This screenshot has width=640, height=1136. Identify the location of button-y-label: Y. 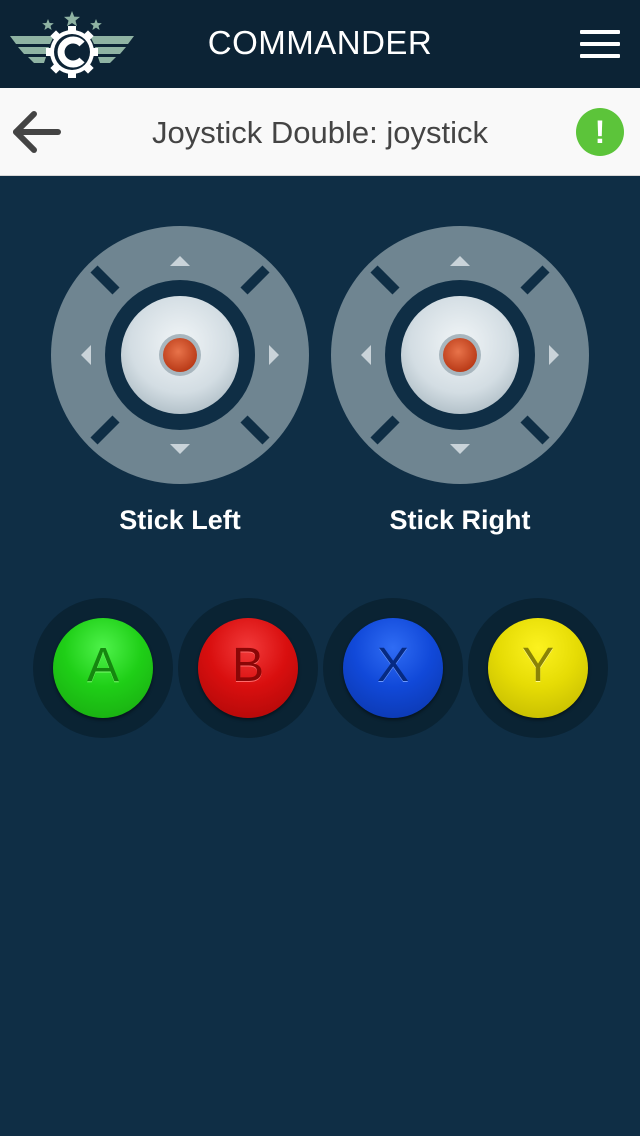
(537, 665).